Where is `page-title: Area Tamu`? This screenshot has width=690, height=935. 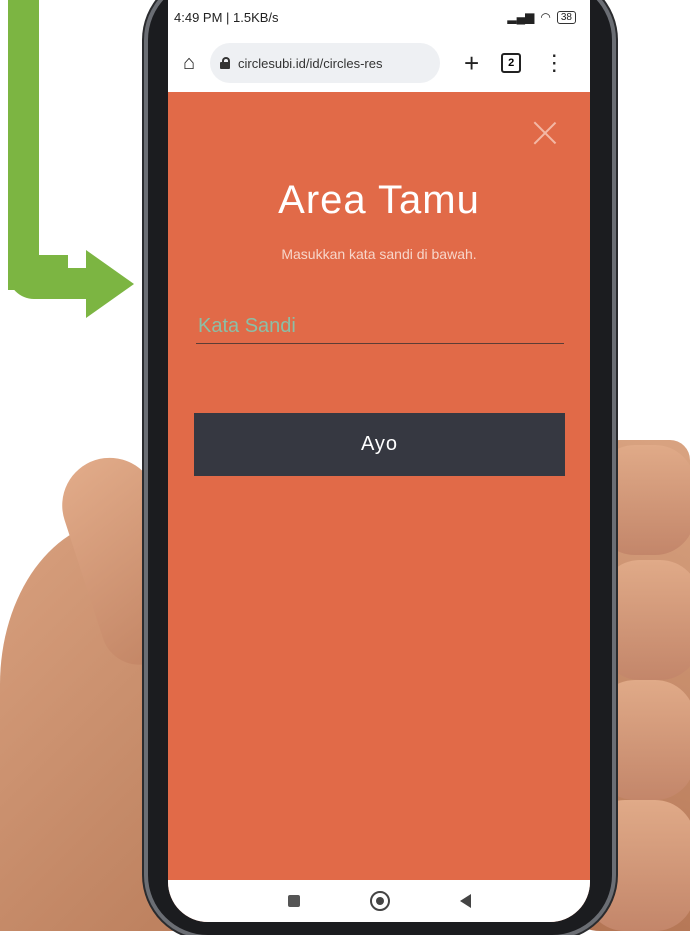 page-title: Area Tamu is located at coordinates (379, 200).